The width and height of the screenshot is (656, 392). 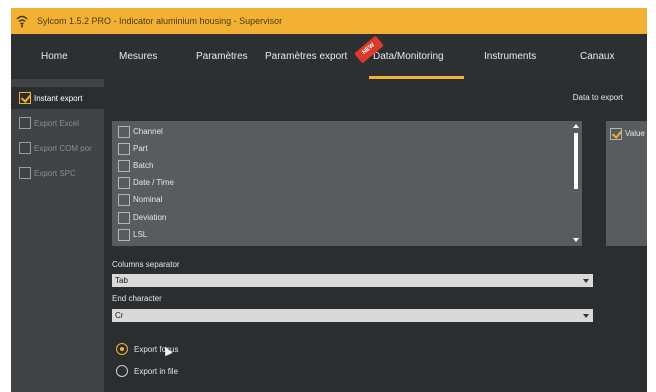 I want to click on list-item: Part, so click(x=133, y=148).